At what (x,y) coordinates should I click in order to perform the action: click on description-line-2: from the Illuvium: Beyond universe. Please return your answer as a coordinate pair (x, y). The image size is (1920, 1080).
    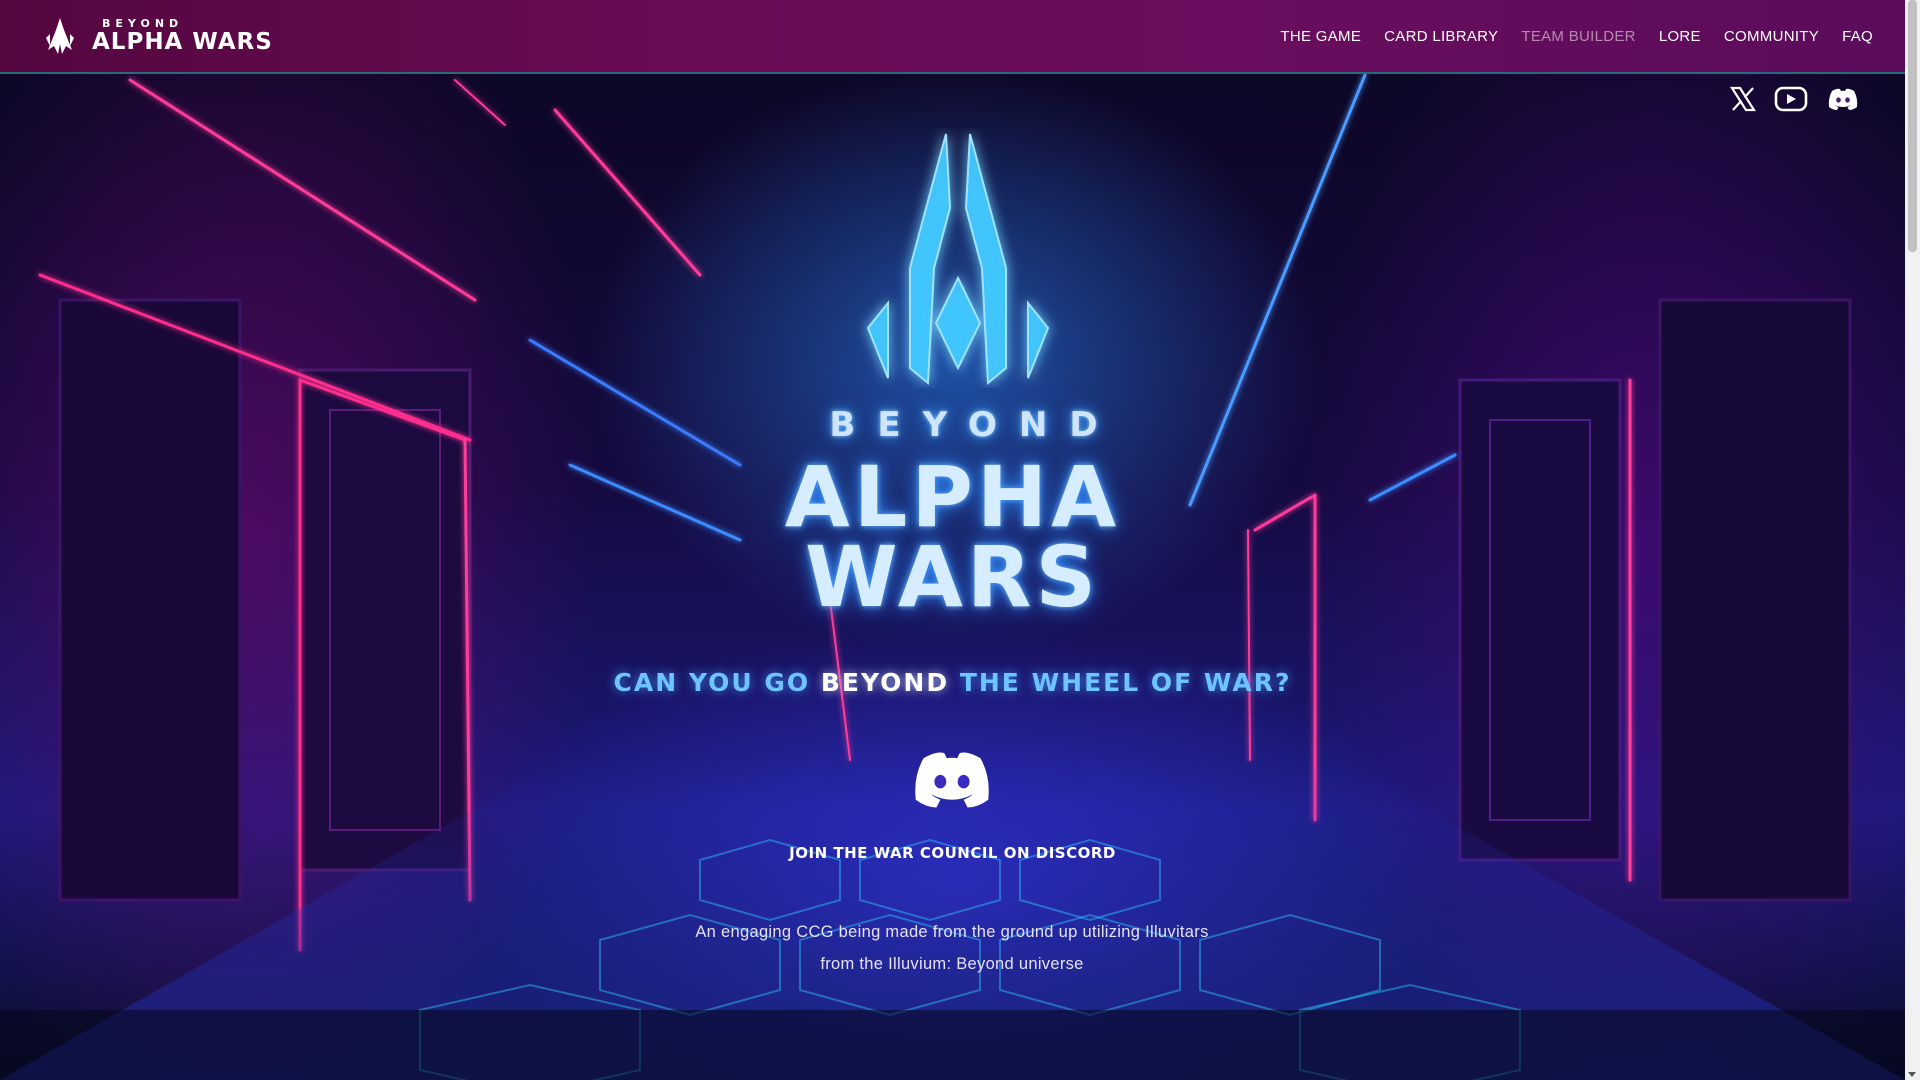
    Looking at the image, I should click on (952, 964).